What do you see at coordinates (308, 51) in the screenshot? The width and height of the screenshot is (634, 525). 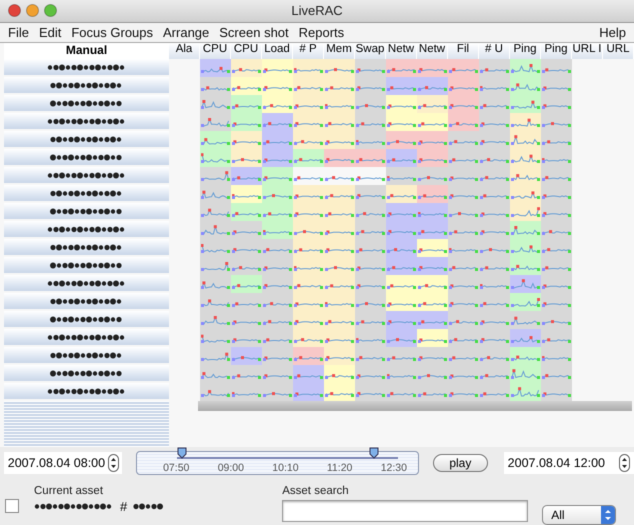 I see `column-header: # P` at bounding box center [308, 51].